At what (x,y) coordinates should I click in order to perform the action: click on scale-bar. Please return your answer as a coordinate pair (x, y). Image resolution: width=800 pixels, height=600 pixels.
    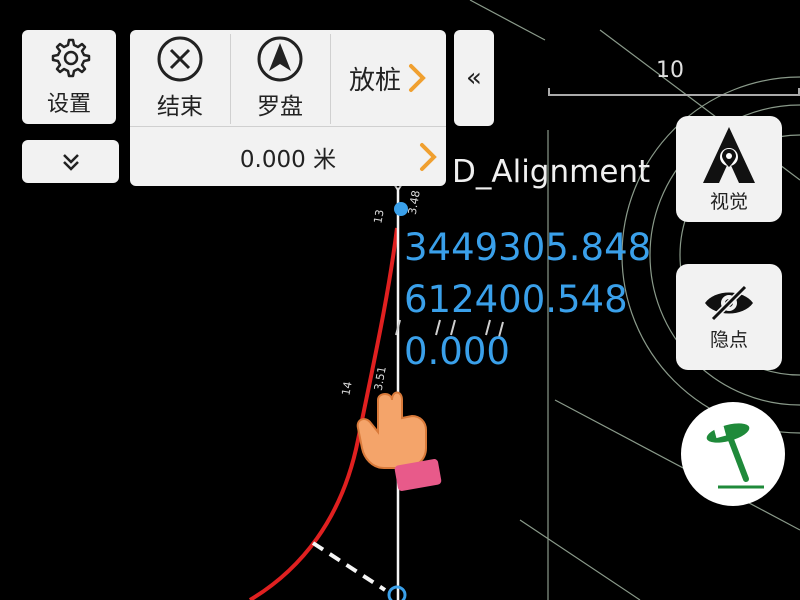
    Looking at the image, I should click on (674, 92).